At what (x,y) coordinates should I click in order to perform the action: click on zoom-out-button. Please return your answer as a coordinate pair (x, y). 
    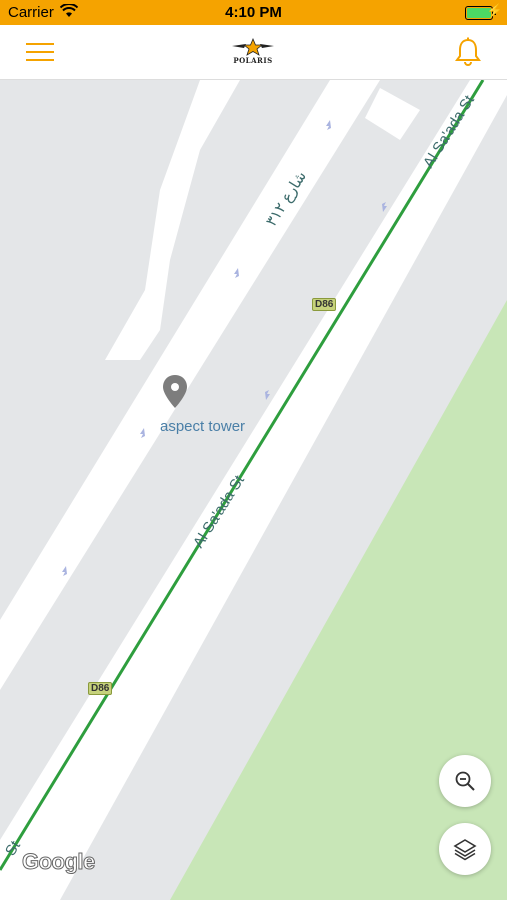
    Looking at the image, I should click on (465, 781).